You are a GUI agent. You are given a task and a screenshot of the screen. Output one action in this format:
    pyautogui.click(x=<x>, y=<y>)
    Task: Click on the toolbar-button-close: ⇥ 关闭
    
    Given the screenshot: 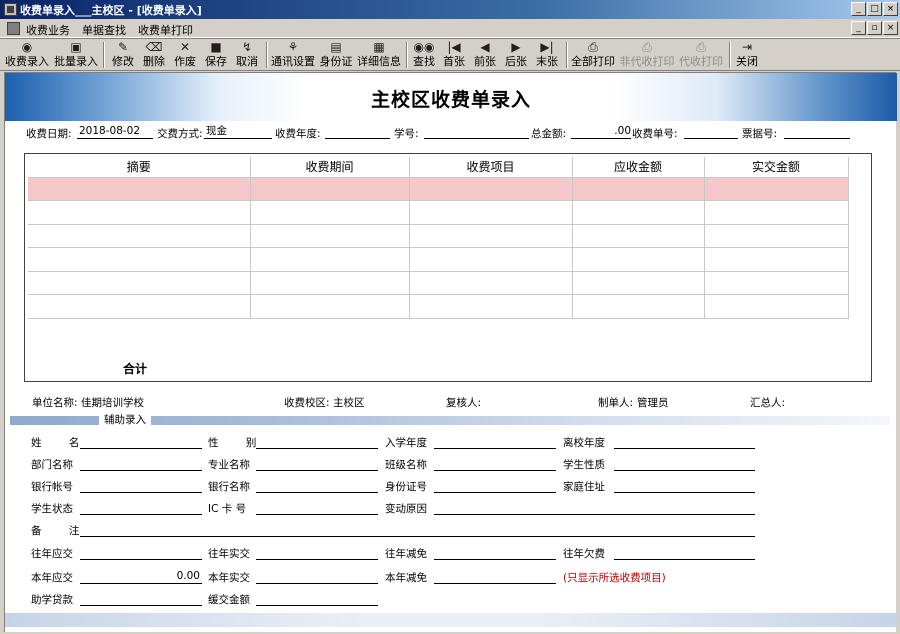 What is the action you would take?
    pyautogui.click(x=747, y=55)
    